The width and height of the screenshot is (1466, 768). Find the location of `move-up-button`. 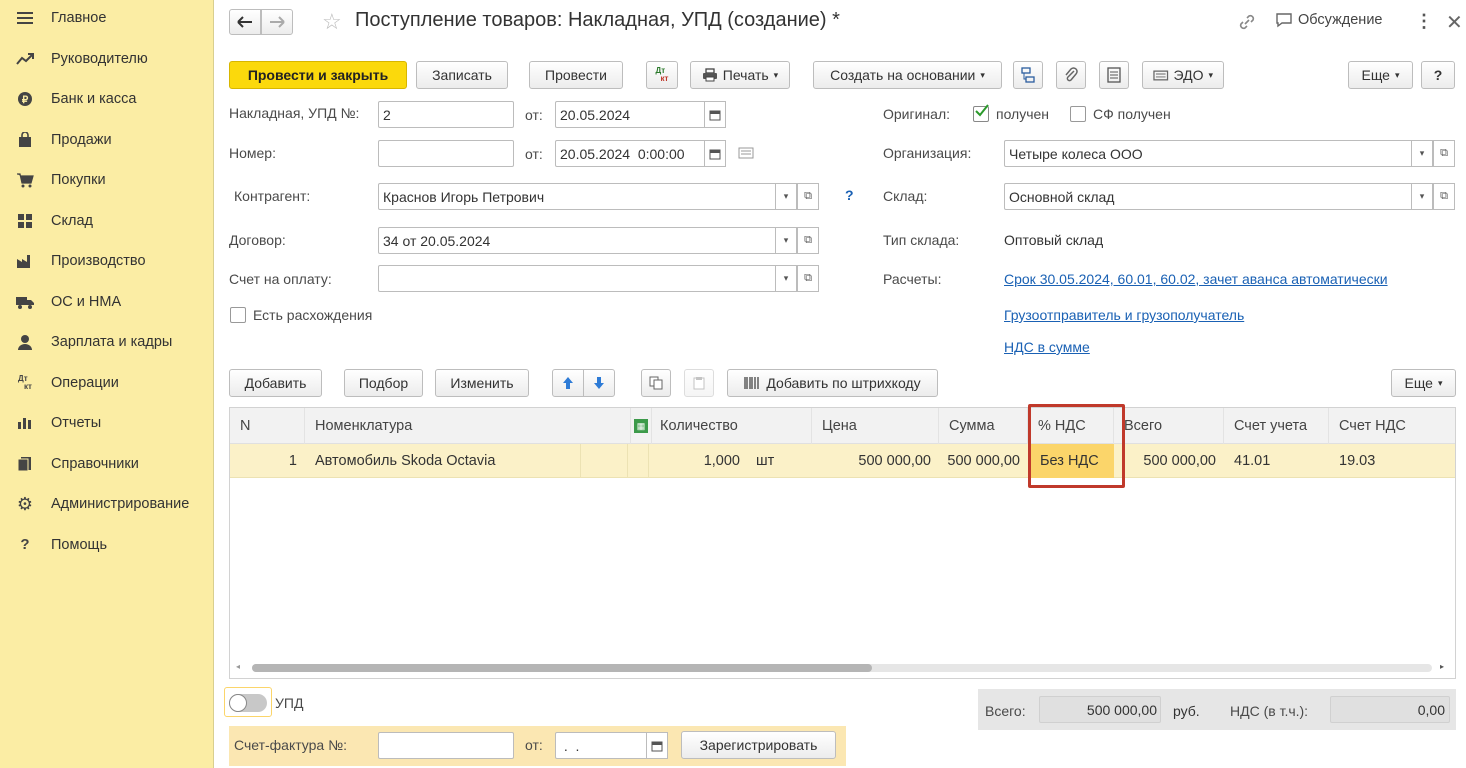

move-up-button is located at coordinates (568, 383).